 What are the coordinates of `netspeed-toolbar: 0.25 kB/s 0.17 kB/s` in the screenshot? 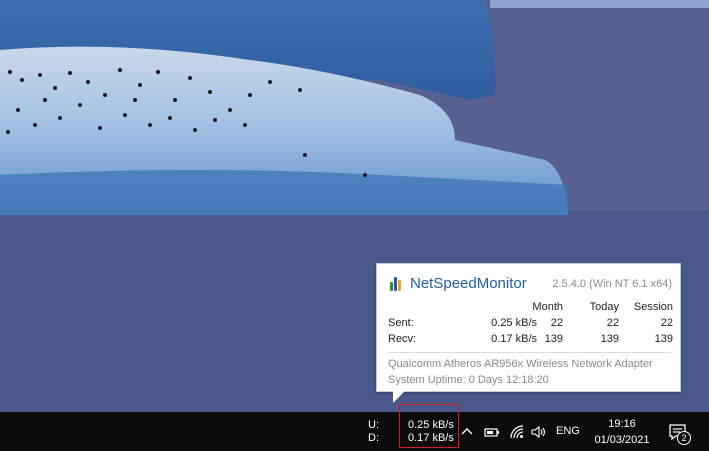 It's located at (431, 432).